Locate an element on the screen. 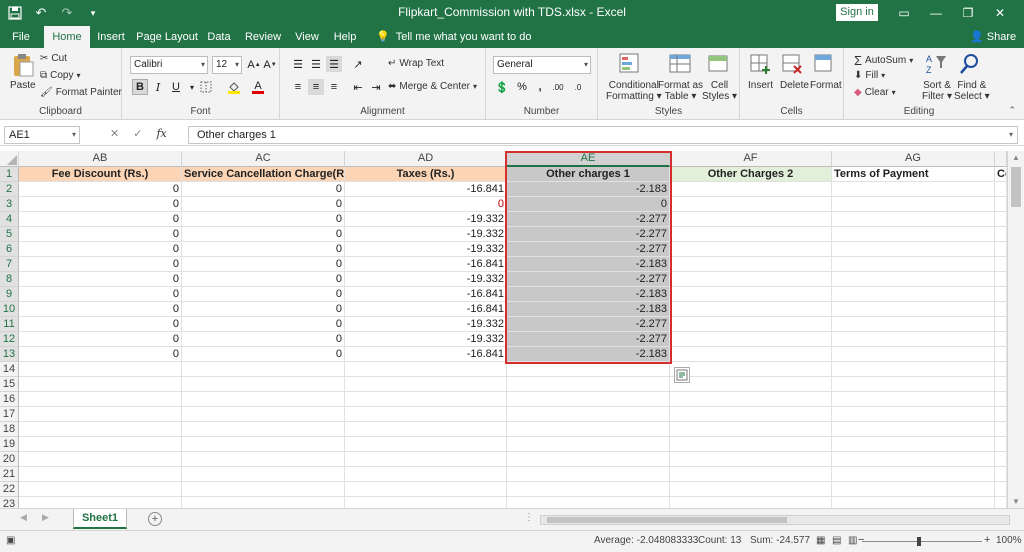 This screenshot has height=552, width=1024. wrap-text-button: ↵ Wrap Text is located at coordinates (416, 63).